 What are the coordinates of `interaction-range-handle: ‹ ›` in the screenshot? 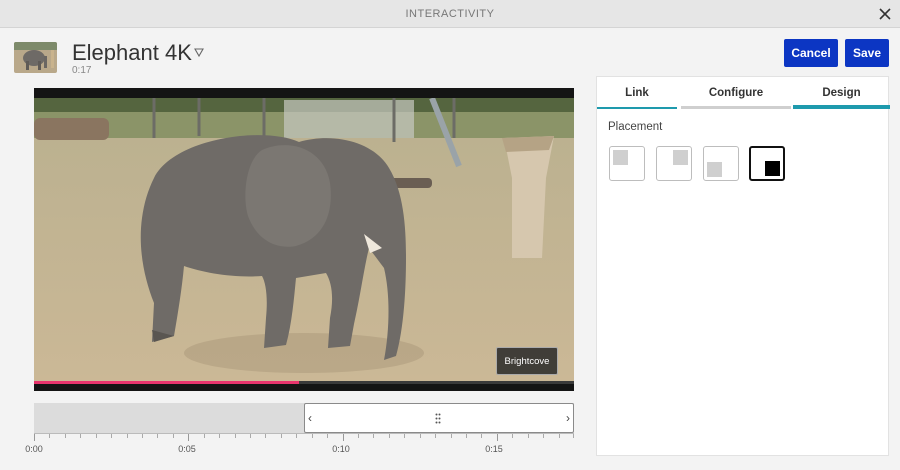 It's located at (439, 418).